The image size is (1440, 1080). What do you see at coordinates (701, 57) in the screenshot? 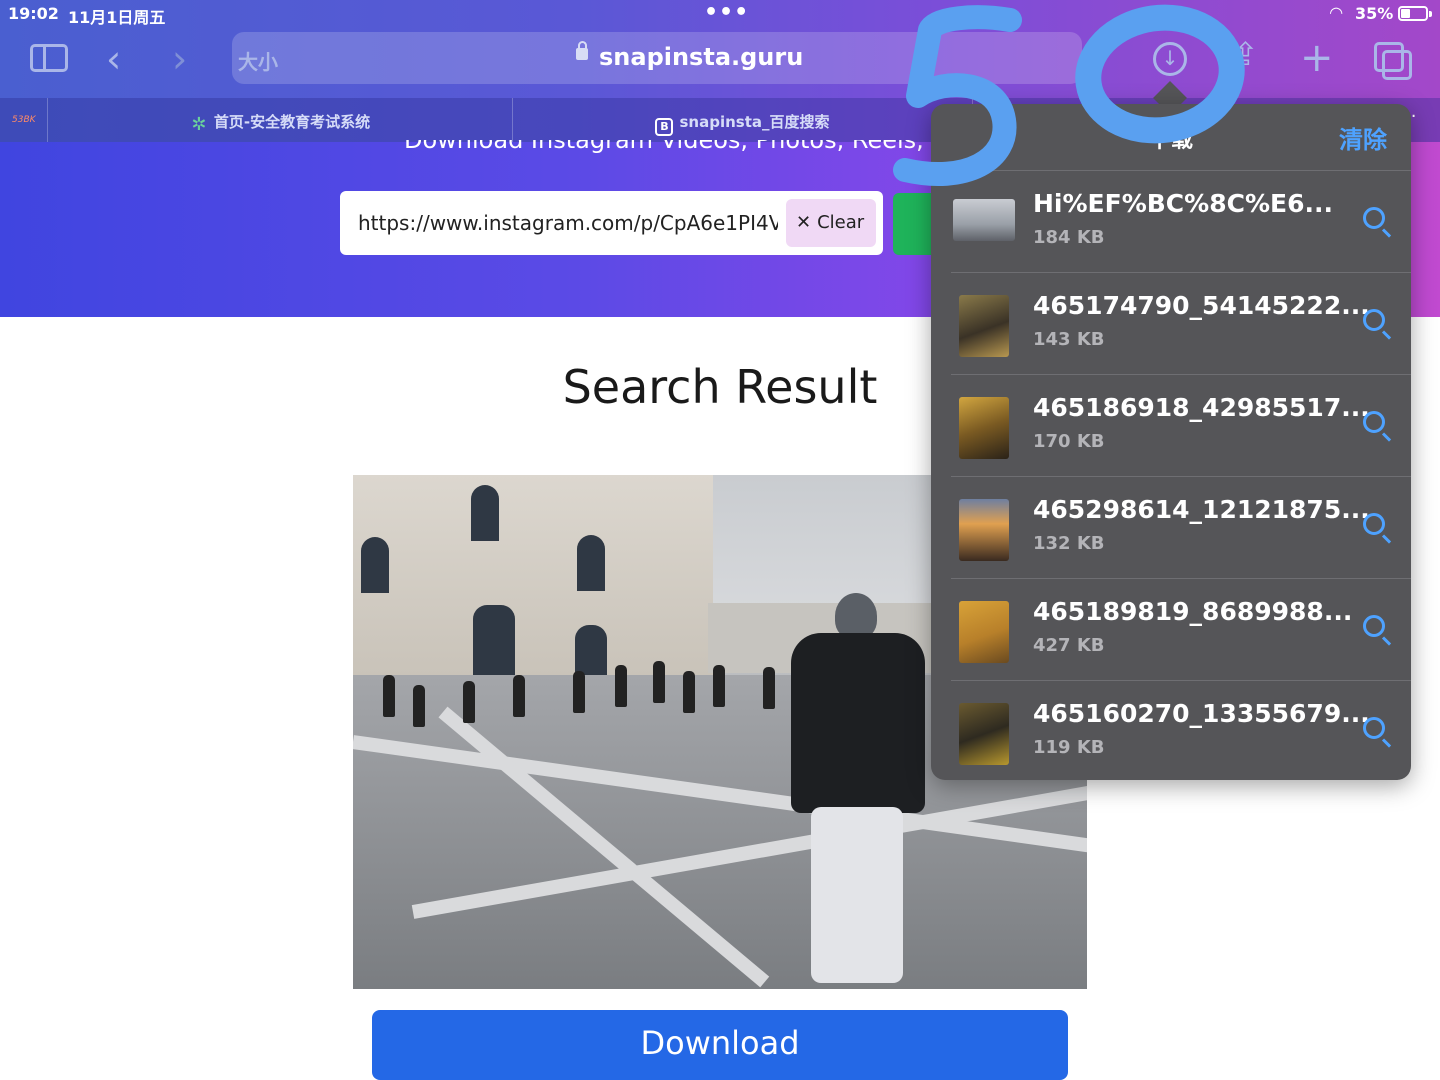
I see `url-text: snapinsta.guru` at bounding box center [701, 57].